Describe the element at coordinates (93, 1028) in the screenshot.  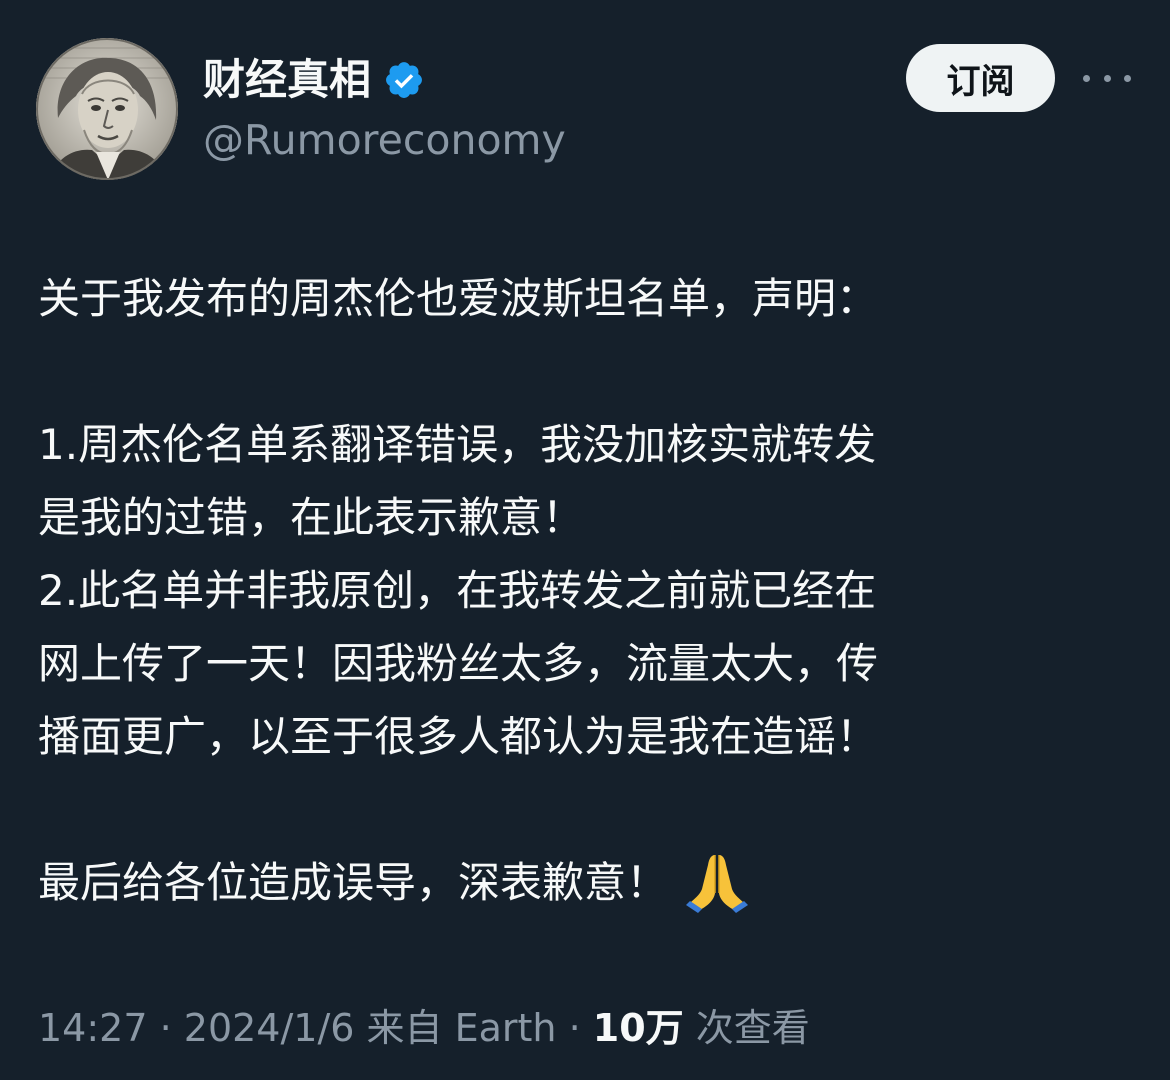
I see `tweet-time: 14:27` at that location.